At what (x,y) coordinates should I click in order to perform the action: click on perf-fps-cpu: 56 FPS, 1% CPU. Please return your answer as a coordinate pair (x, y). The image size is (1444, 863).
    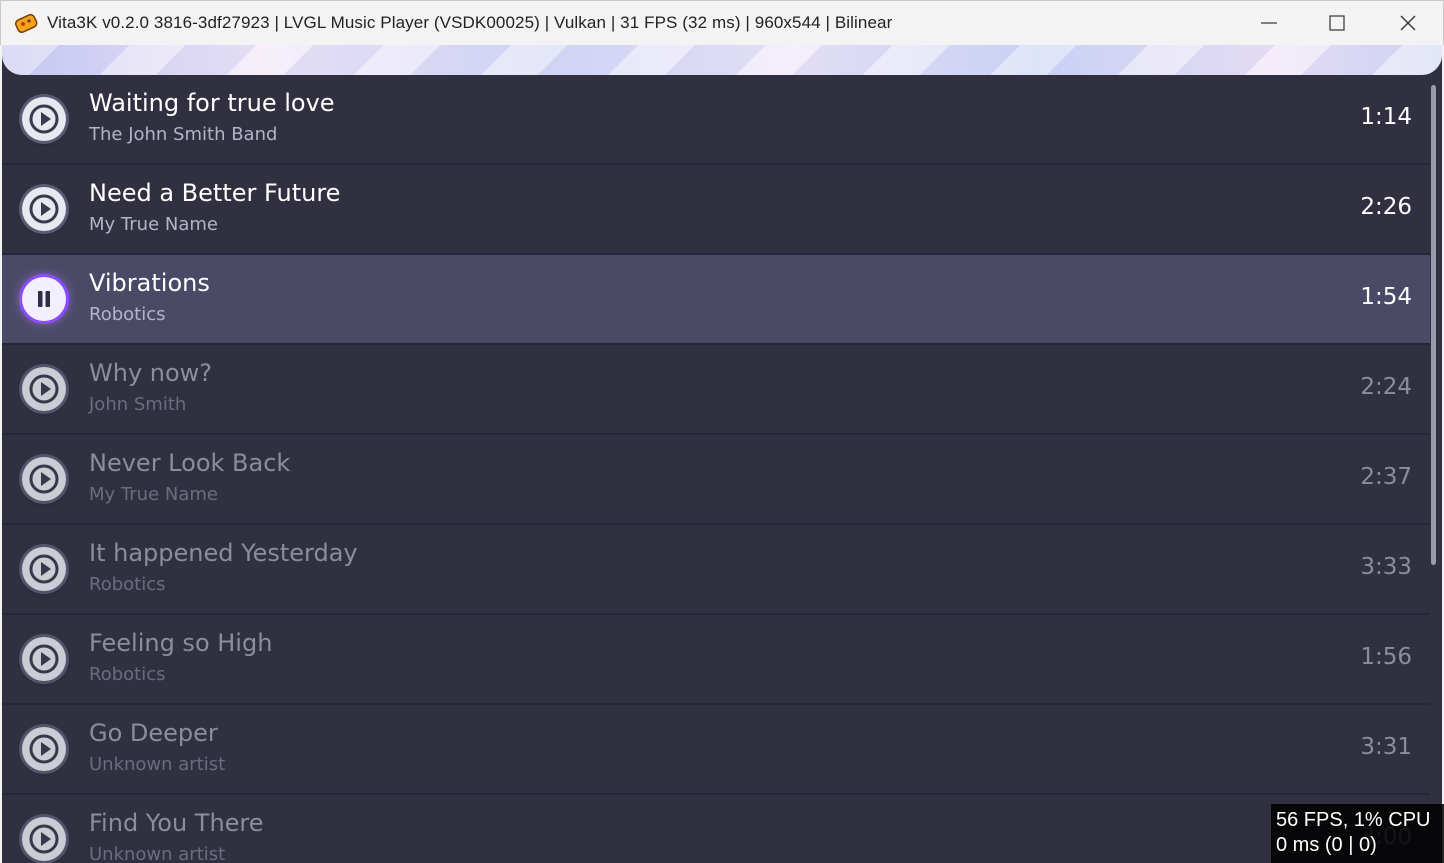
    Looking at the image, I should click on (1353, 820).